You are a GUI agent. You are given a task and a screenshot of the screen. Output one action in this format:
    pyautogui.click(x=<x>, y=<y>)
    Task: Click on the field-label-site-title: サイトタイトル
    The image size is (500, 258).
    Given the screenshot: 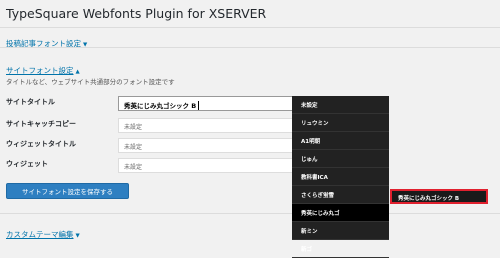 What is the action you would take?
    pyautogui.click(x=30, y=102)
    